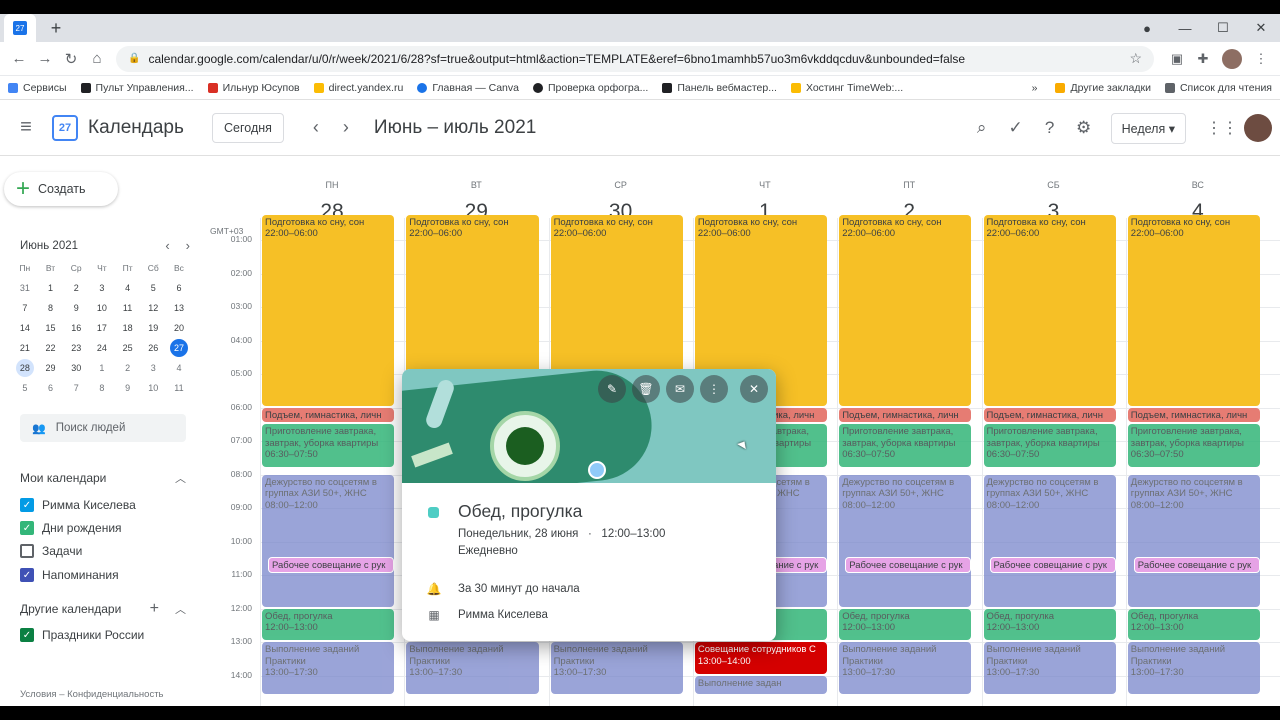  Describe the element at coordinates (27, 551) in the screenshot. I see `checkbox-icon` at that location.